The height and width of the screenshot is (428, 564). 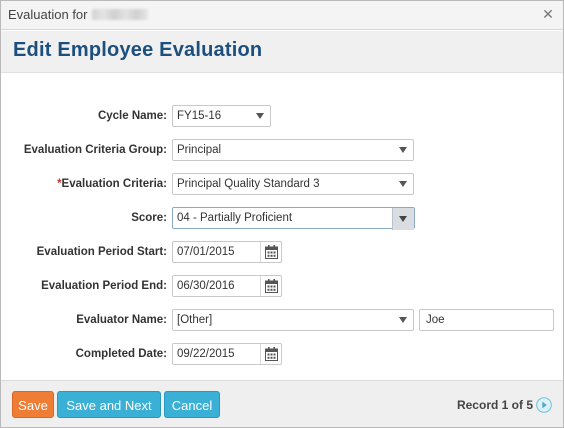 I want to click on period-end-value: 06/30/2016, so click(x=206, y=286).